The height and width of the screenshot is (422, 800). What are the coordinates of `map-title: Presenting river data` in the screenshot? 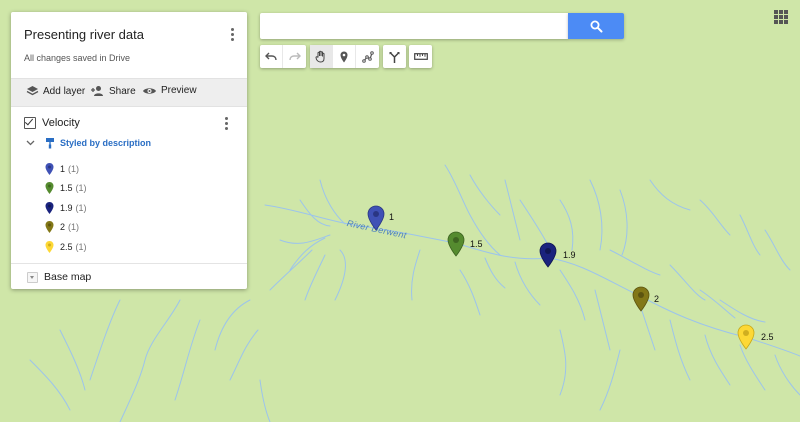 It's located at (84, 34).